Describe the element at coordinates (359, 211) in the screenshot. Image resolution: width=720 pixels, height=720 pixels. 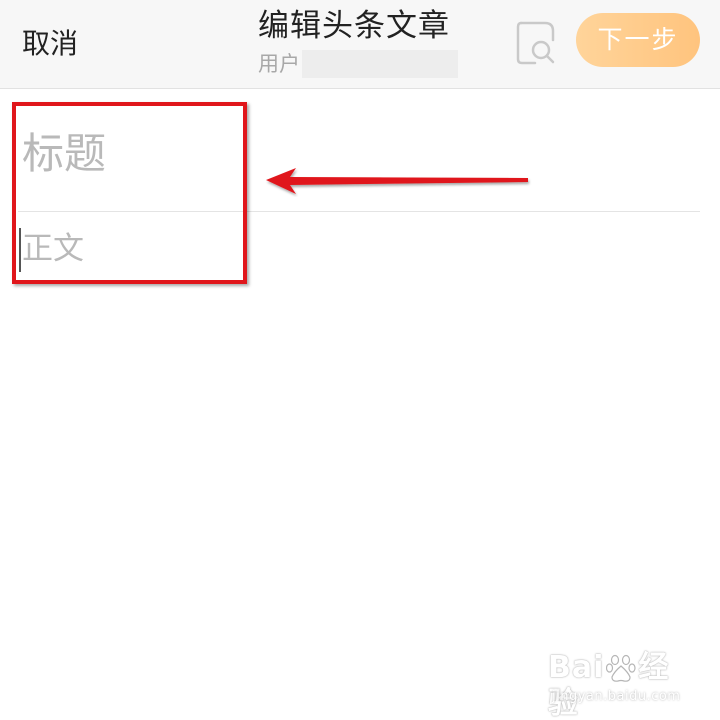
I see `title-divider` at that location.